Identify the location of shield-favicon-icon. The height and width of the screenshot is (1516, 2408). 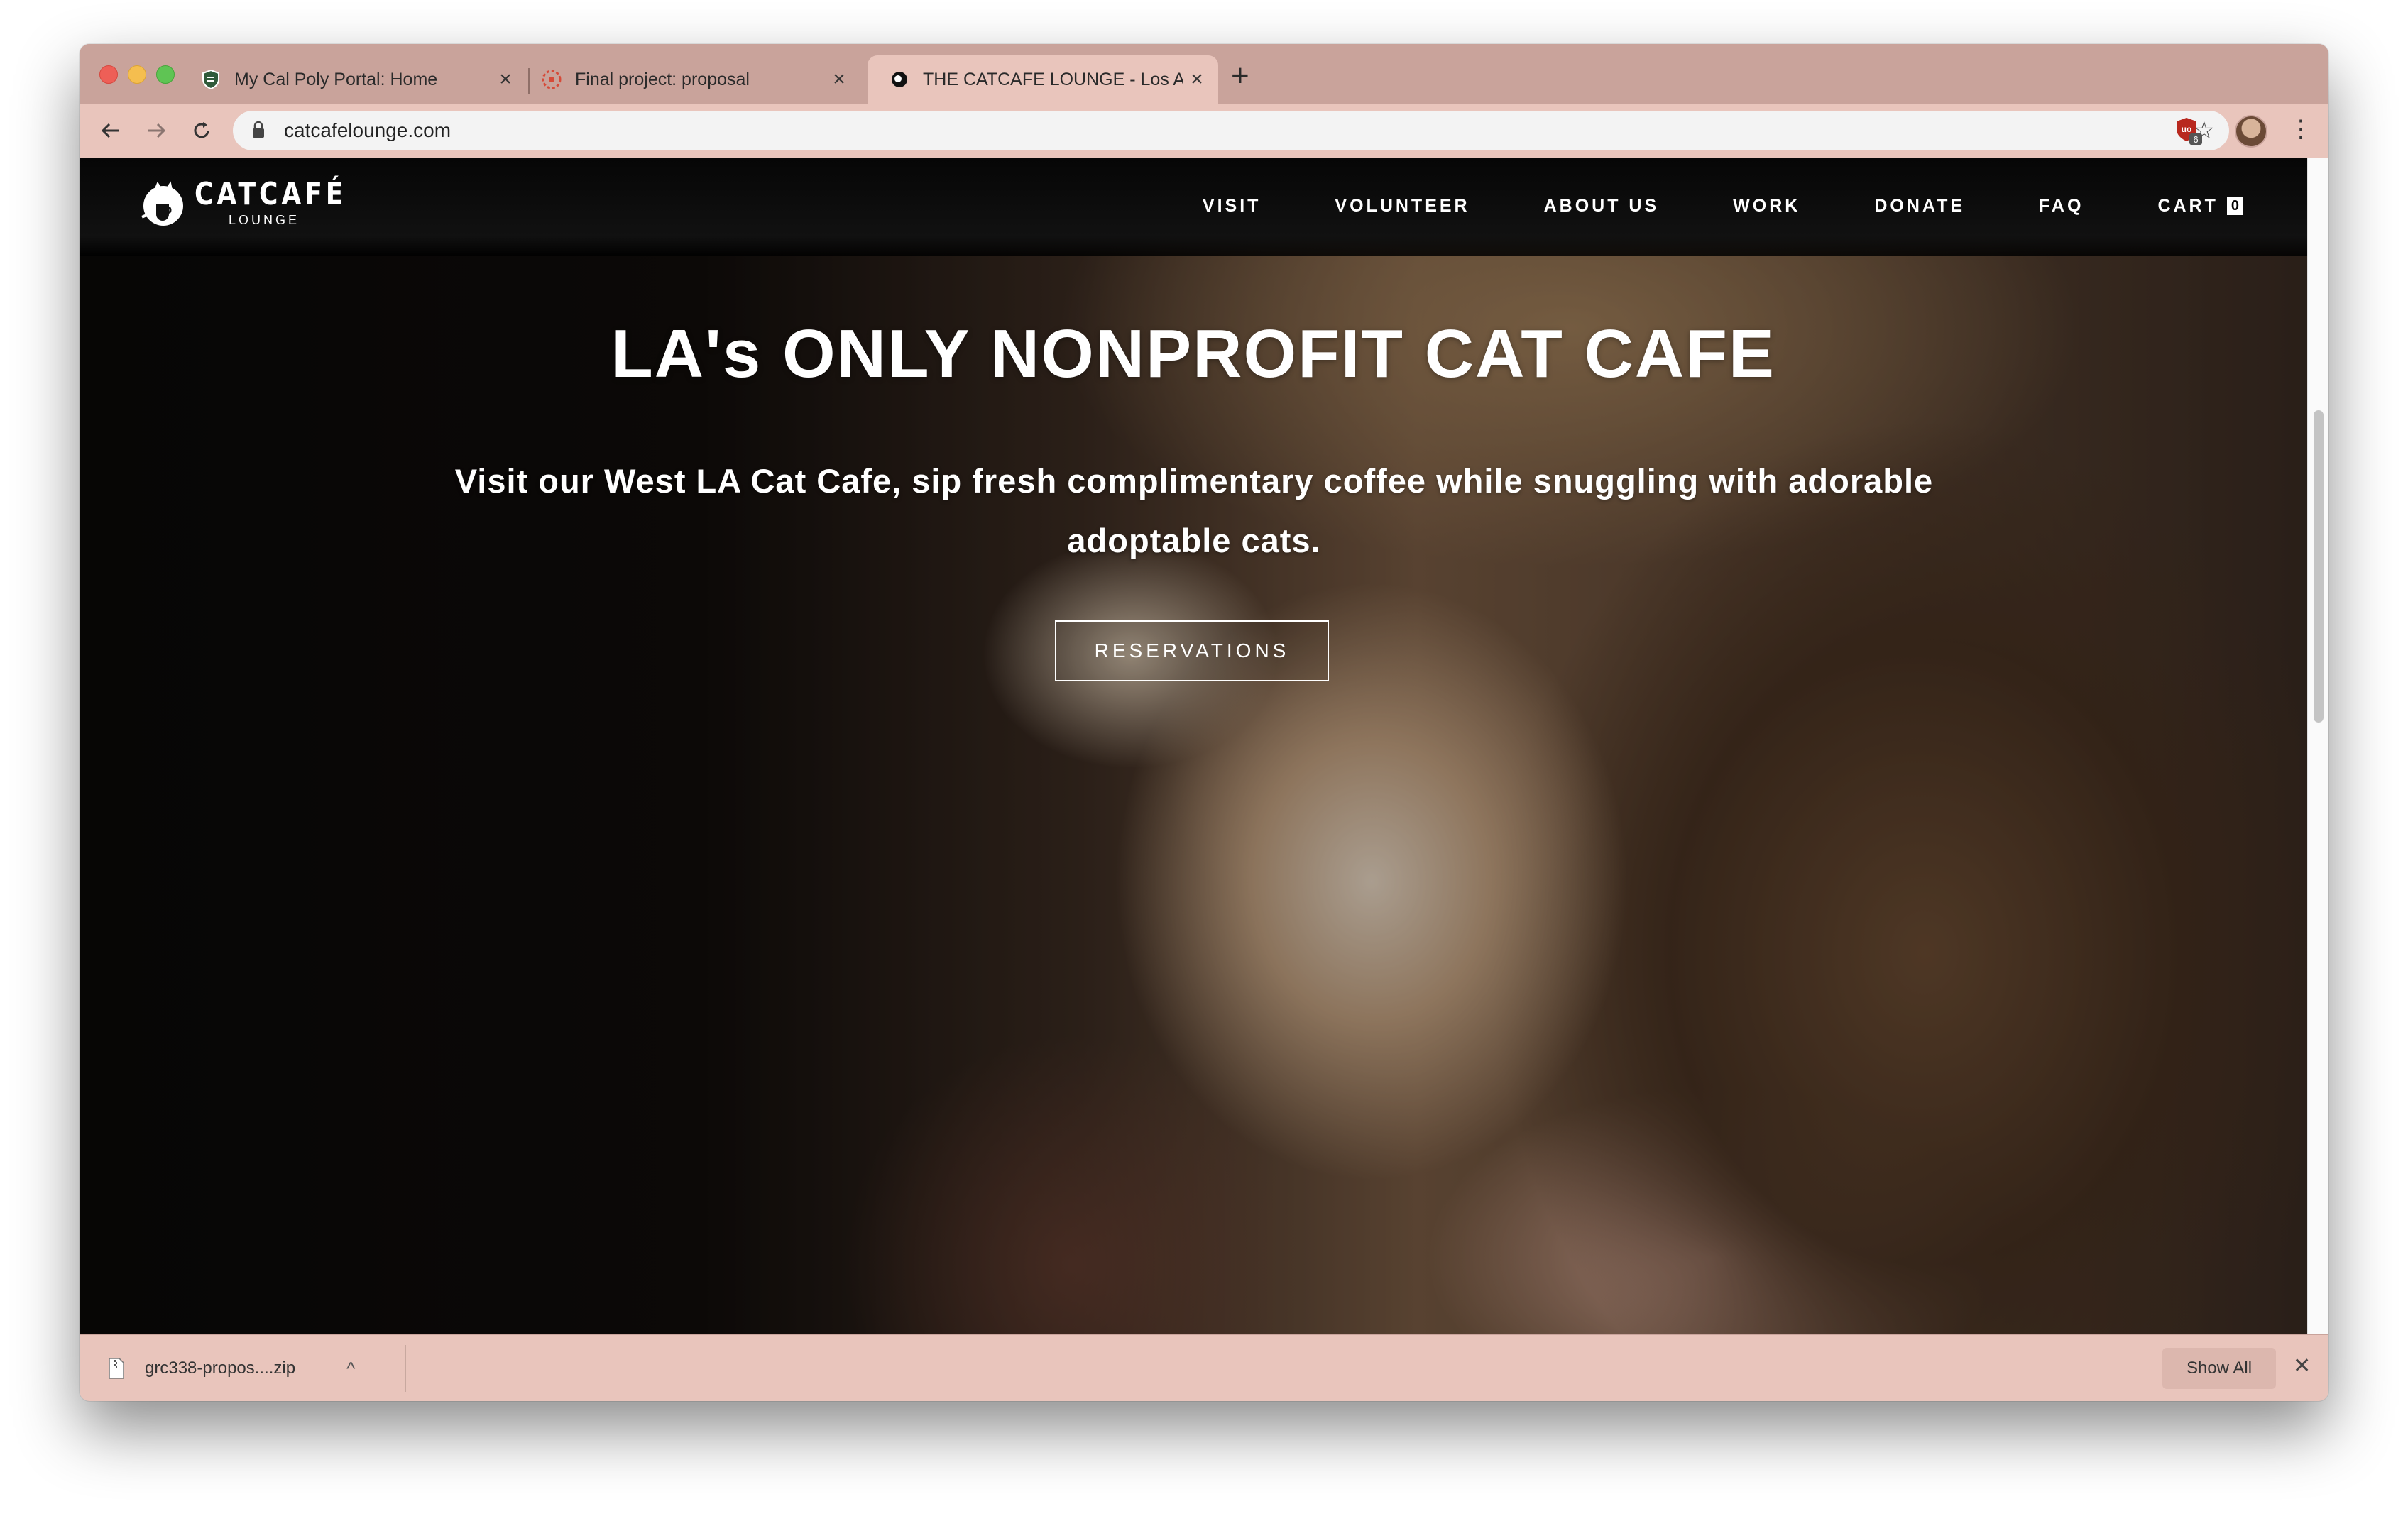
(210, 79).